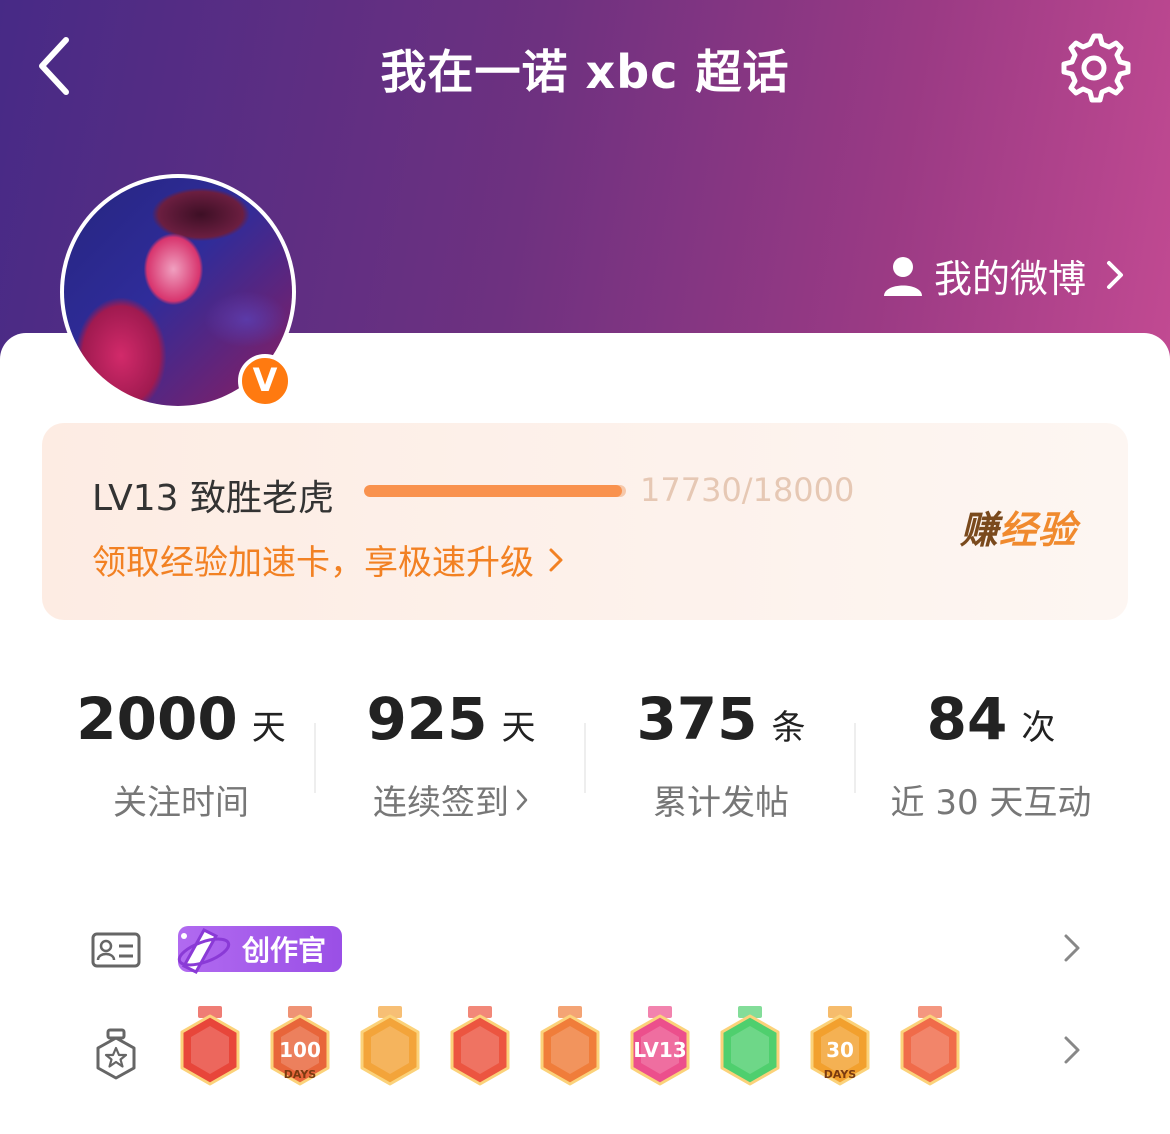 This screenshot has width=1170, height=1134. I want to click on stat-checkin-streak: 925 天 连续签到, so click(451, 754).